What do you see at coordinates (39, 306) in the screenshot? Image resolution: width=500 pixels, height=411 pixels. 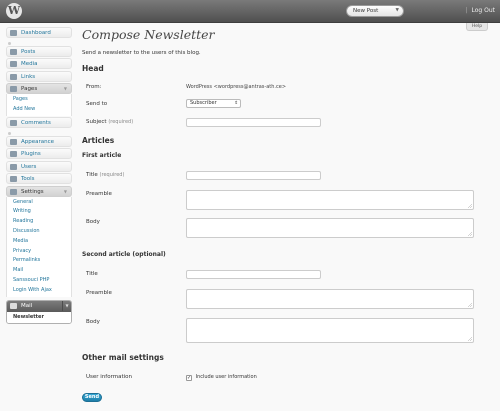 I see `sidebar-item-mail: Mail ▼` at bounding box center [39, 306].